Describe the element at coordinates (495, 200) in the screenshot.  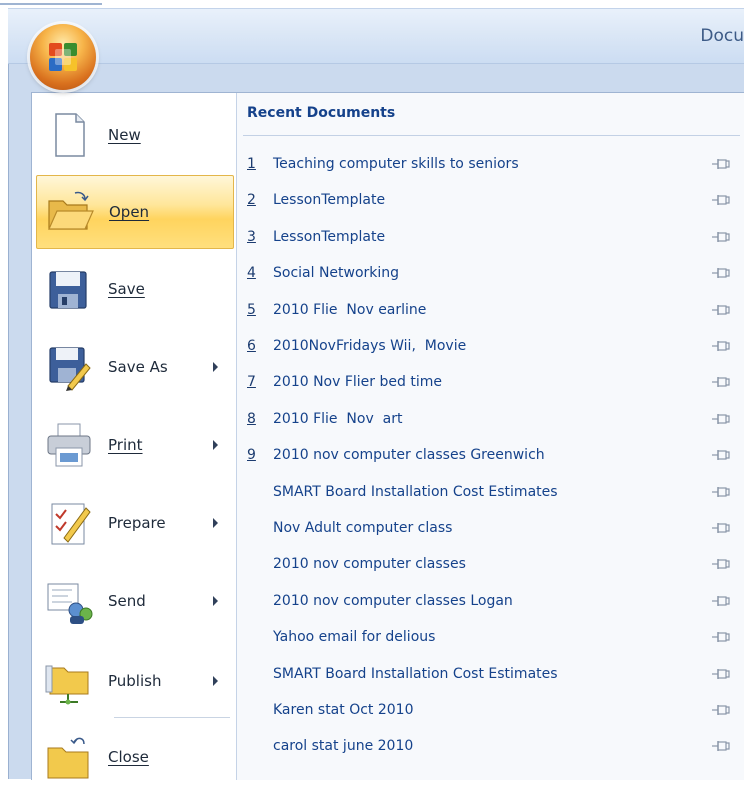
I see `recent-document-item: 2 LessonTemplate` at that location.